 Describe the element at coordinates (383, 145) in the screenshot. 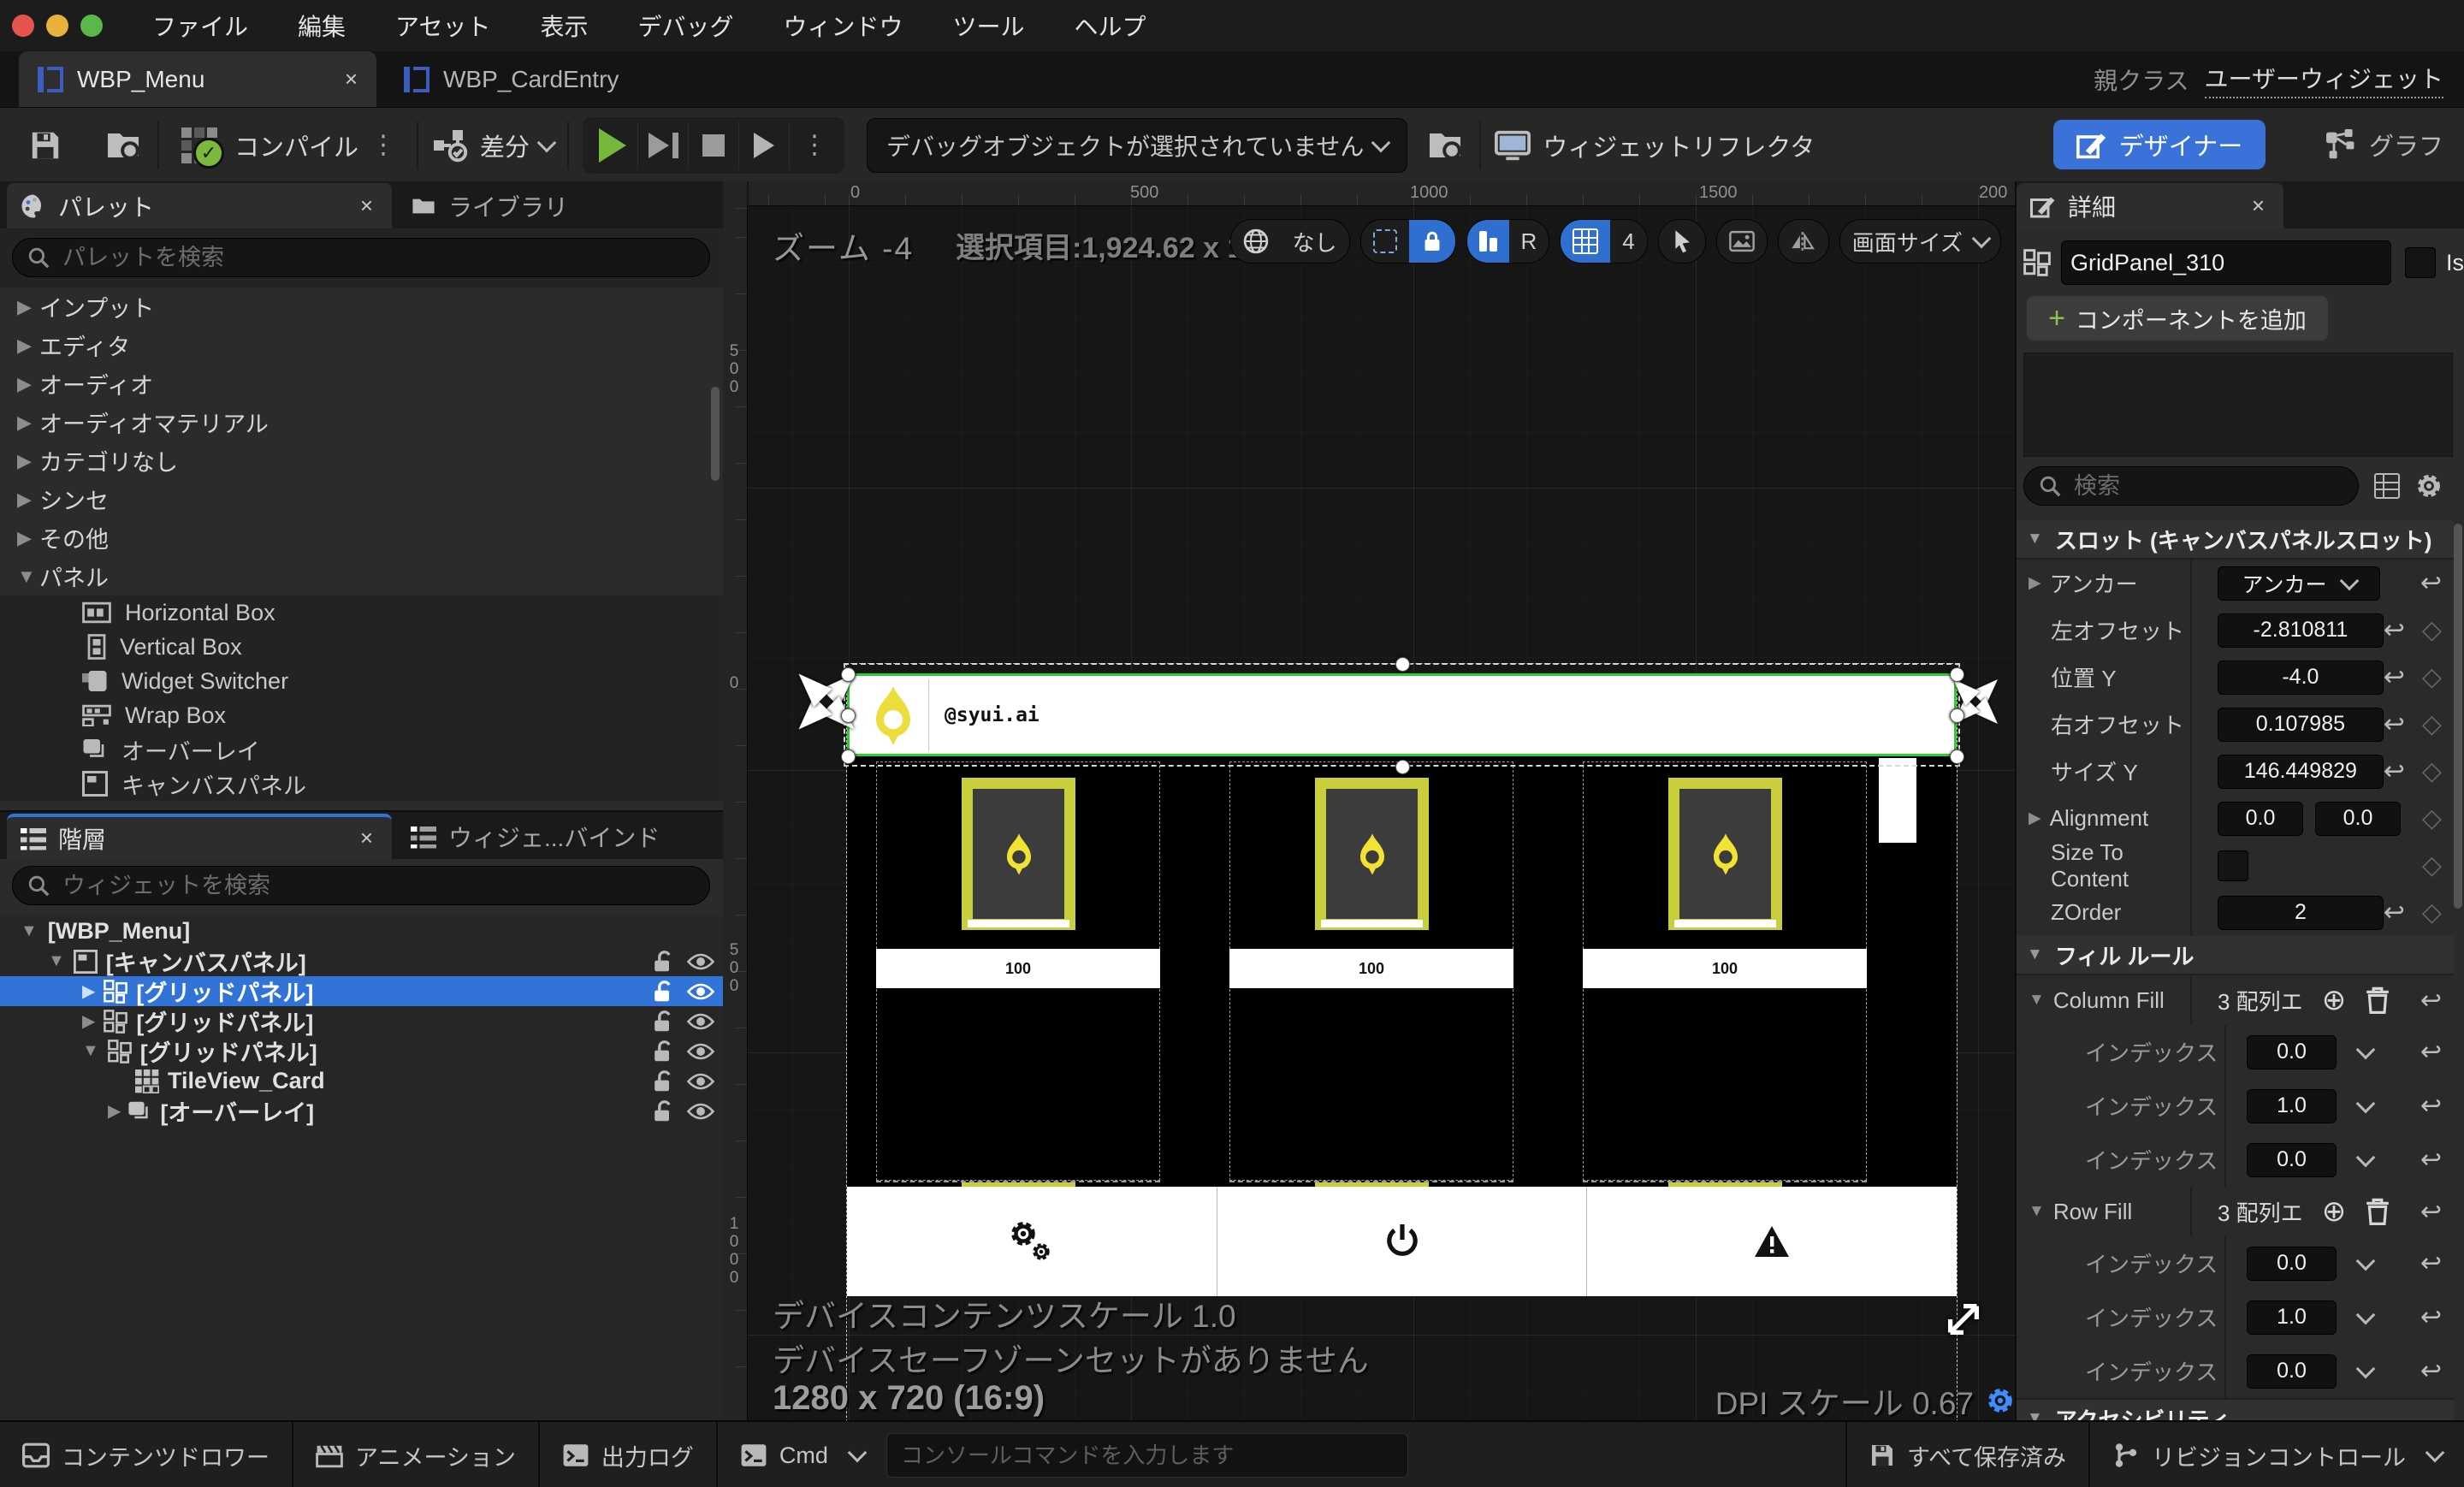

I see `compile-options-icon: ⋮` at that location.